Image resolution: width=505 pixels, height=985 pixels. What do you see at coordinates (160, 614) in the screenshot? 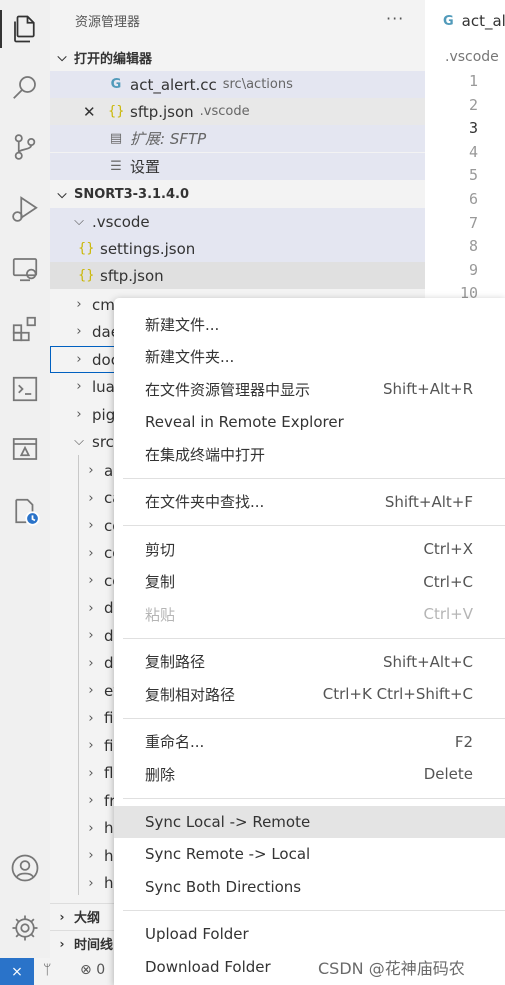
I see `menu-item-label: 粘贴` at bounding box center [160, 614].